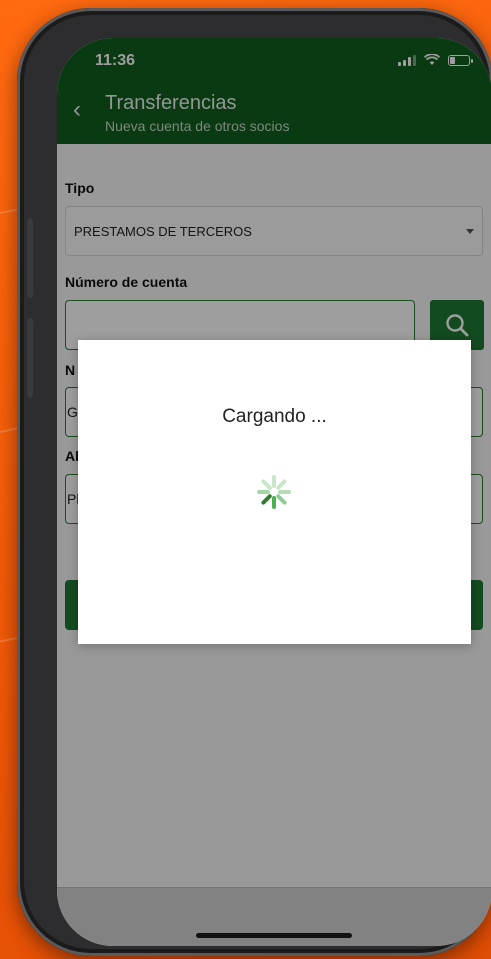 The image size is (491, 959). I want to click on loading-spinner-icon, so click(274, 492).